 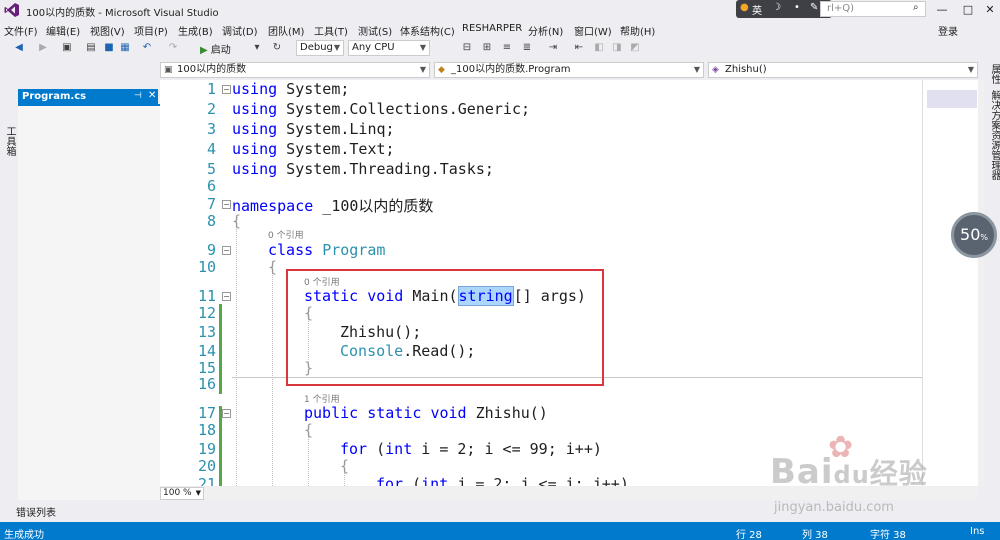 What do you see at coordinates (109, 48) in the screenshot?
I see `save-icon: ■` at bounding box center [109, 48].